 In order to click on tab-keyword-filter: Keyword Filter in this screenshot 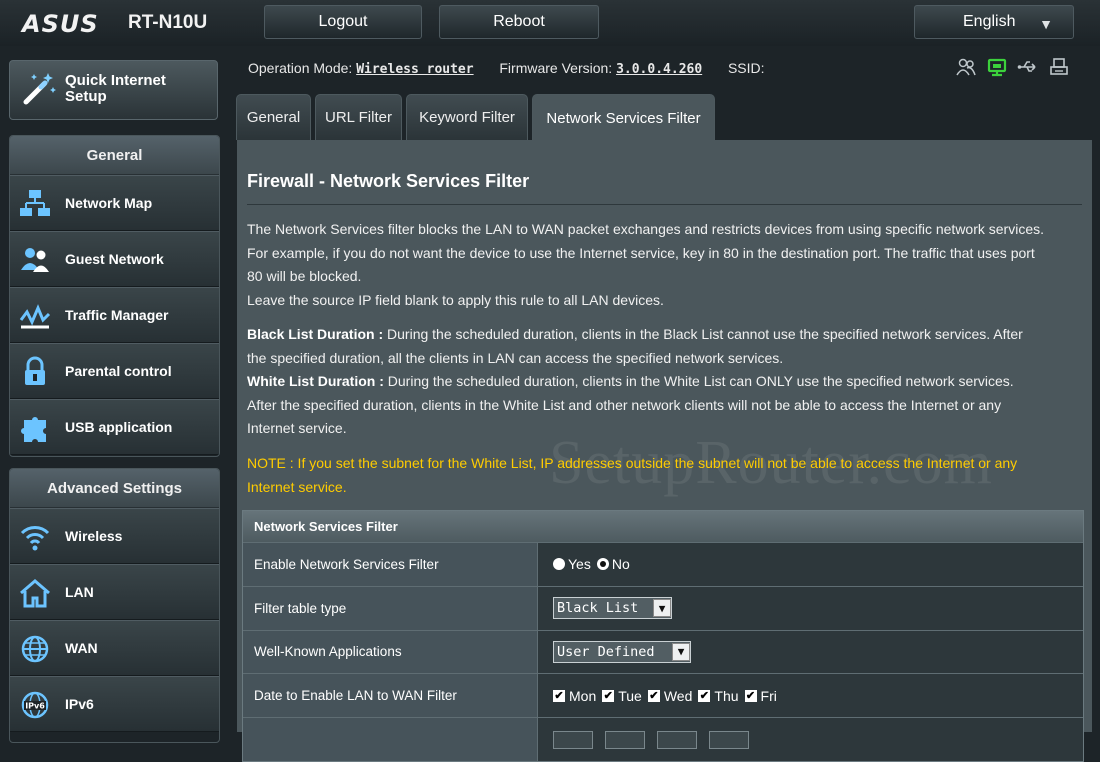, I will do `click(467, 117)`.